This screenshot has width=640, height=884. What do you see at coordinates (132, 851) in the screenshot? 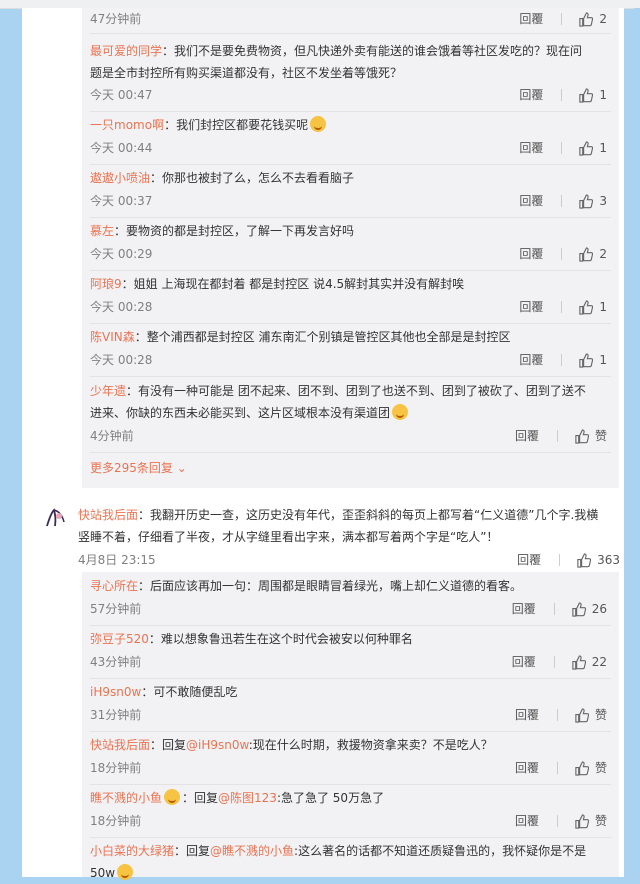
I see `user-link: 小白菜的大绿猪` at bounding box center [132, 851].